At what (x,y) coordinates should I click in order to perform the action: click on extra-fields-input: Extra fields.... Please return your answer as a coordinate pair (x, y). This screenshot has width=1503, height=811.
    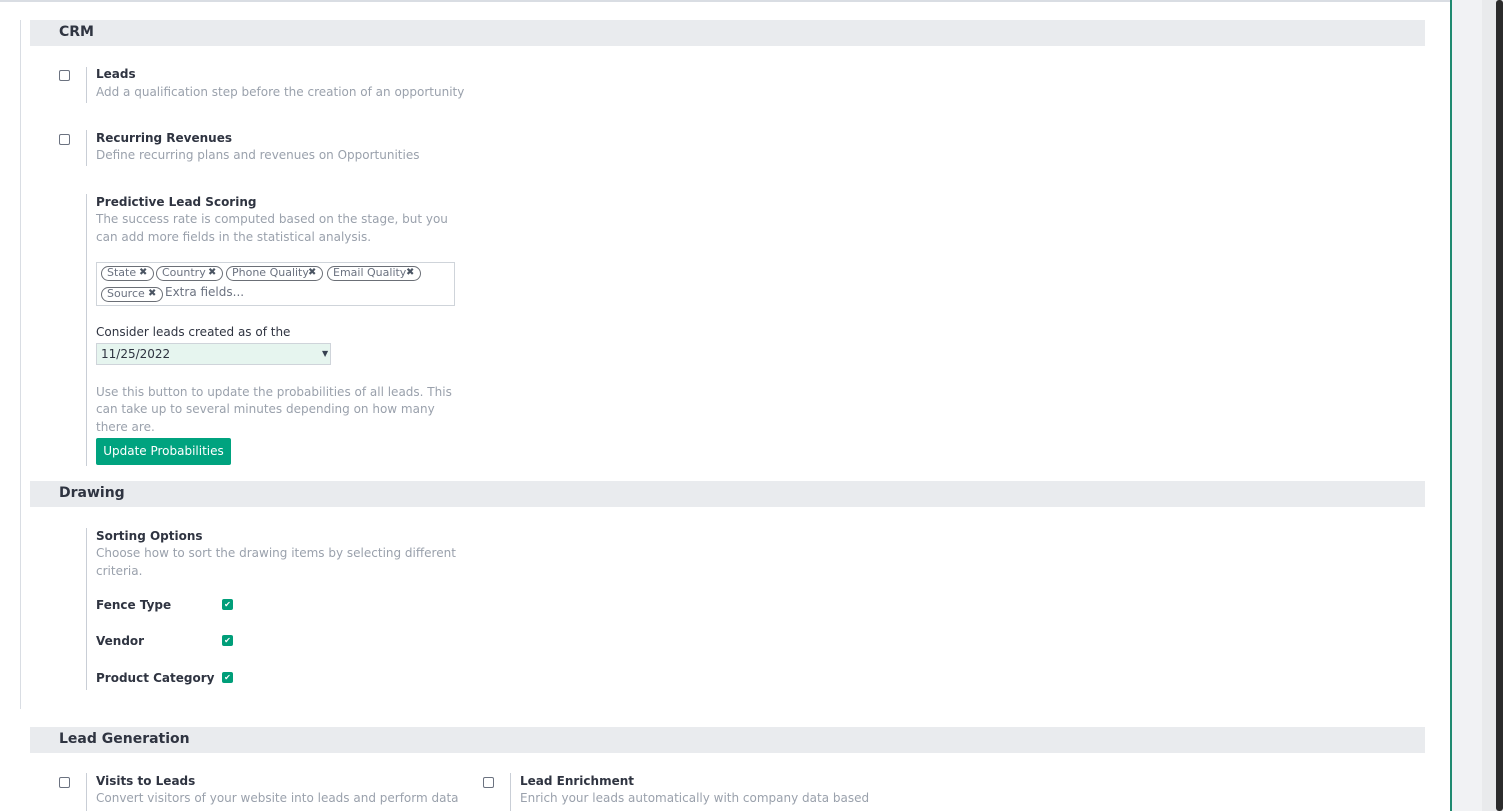
    Looking at the image, I should click on (225, 292).